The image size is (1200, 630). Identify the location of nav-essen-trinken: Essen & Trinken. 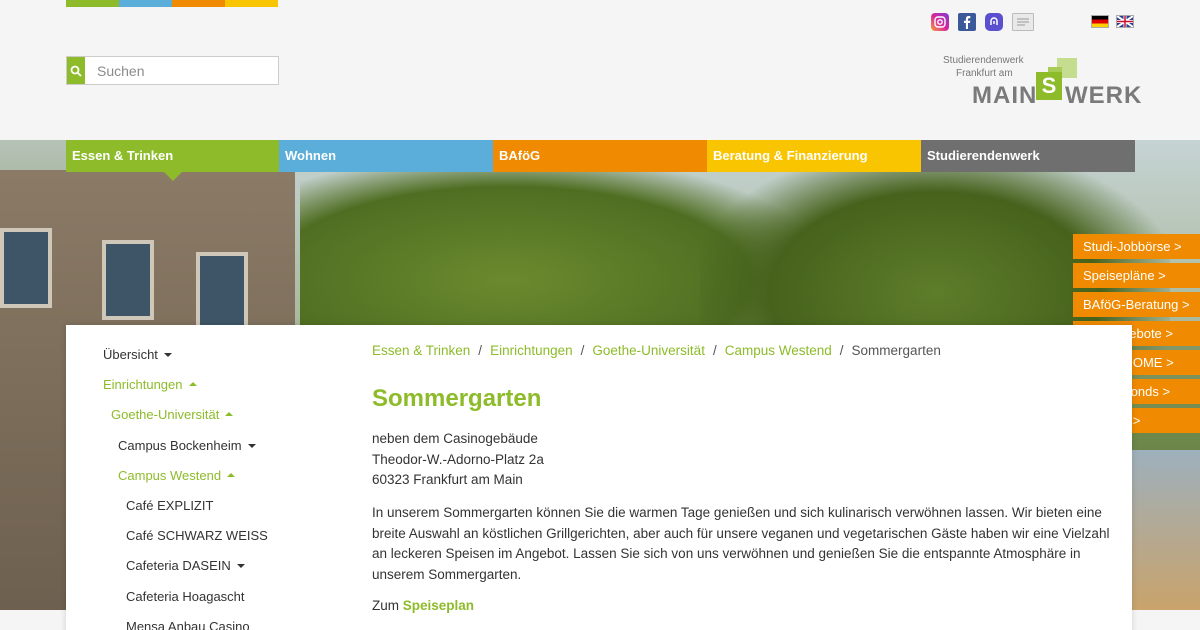
(172, 160).